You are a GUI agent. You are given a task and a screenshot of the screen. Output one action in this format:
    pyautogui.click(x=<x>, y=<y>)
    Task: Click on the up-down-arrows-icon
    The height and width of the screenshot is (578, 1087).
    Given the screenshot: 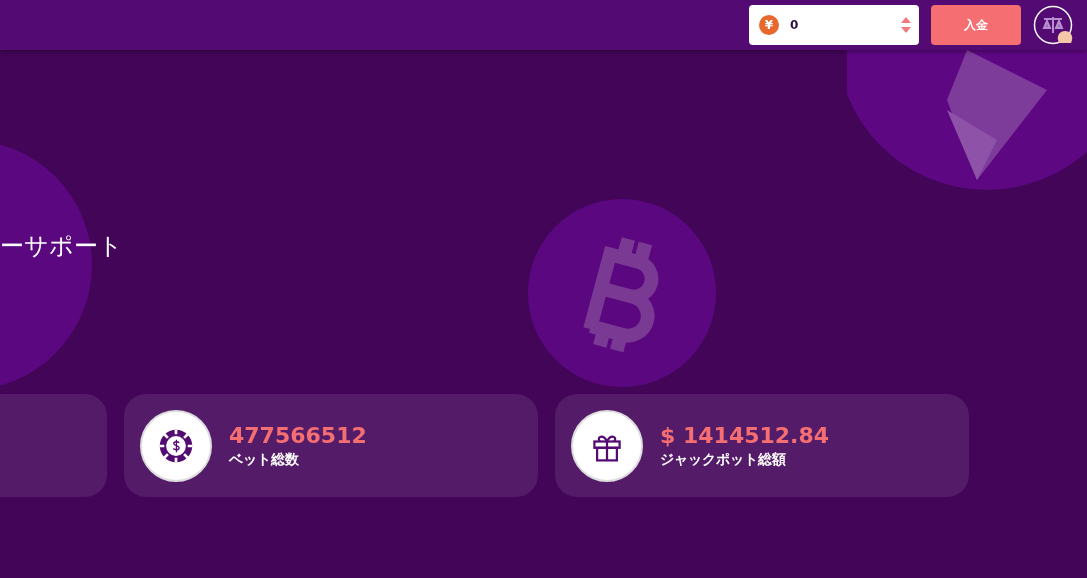 What is the action you would take?
    pyautogui.click(x=906, y=25)
    